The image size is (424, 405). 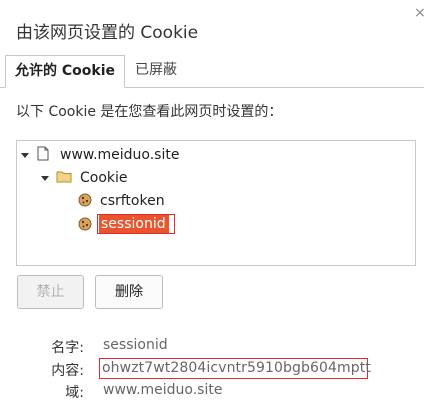 I want to click on tree-site-node: www.meiduo.site, so click(x=119, y=155).